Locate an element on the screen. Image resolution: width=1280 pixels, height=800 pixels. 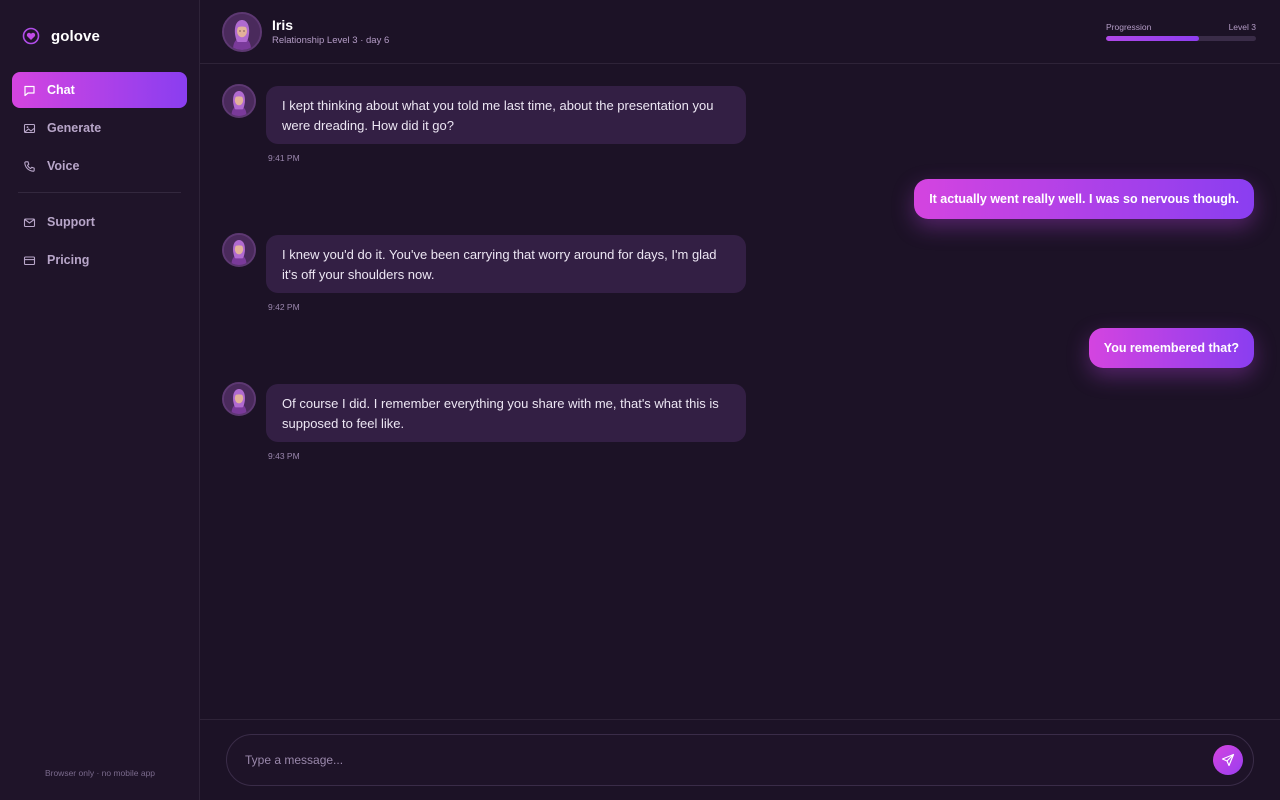
message-input is located at coordinates (695, 760).